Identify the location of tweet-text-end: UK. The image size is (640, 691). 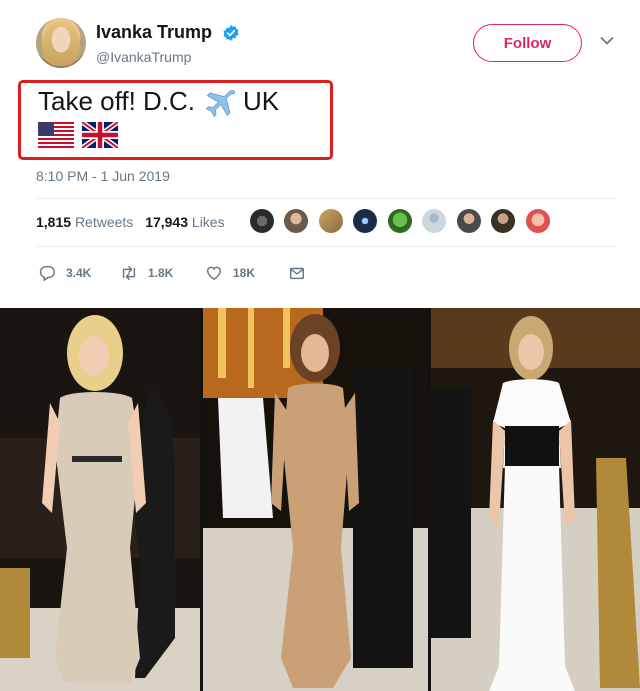
(261, 101).